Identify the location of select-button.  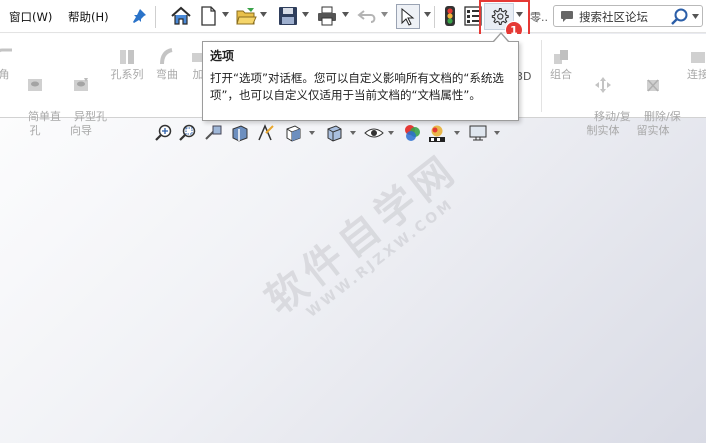
(408, 16).